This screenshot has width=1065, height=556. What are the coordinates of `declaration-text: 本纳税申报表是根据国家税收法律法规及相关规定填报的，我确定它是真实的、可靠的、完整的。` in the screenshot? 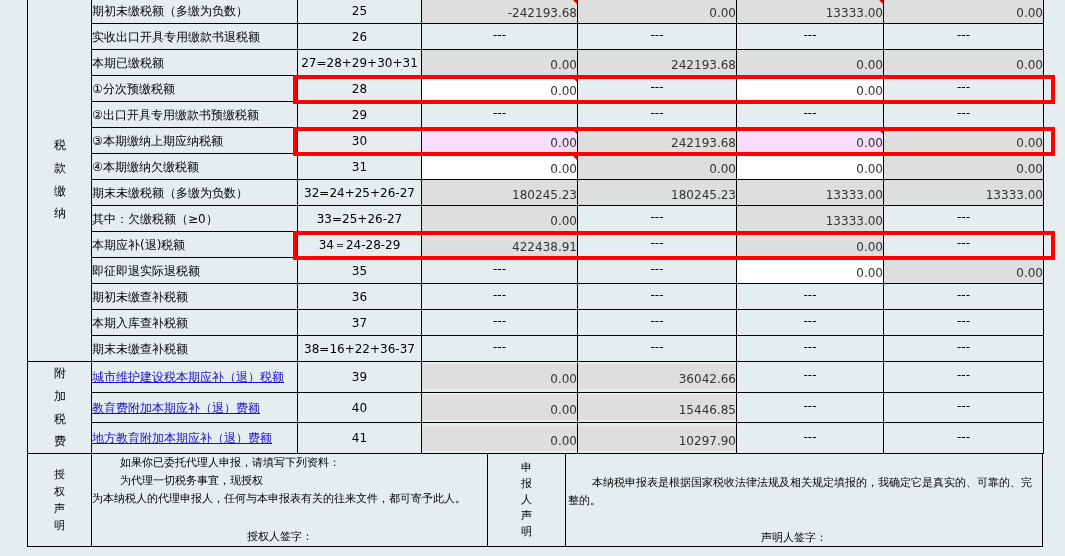 It's located at (800, 492).